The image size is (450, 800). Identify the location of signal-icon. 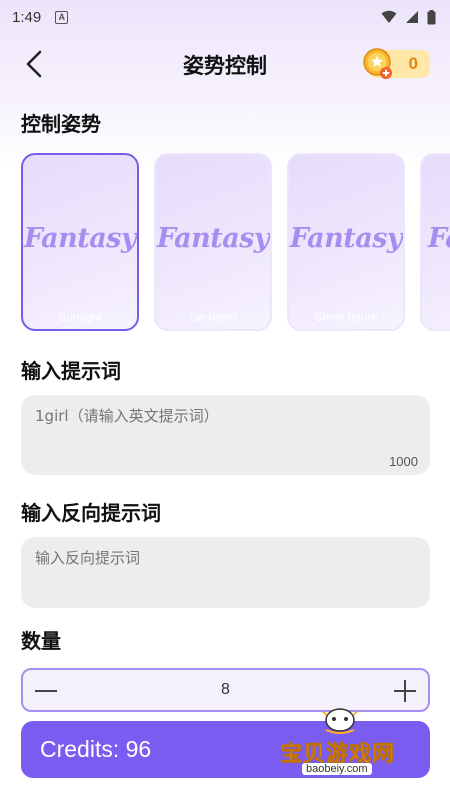
(412, 17).